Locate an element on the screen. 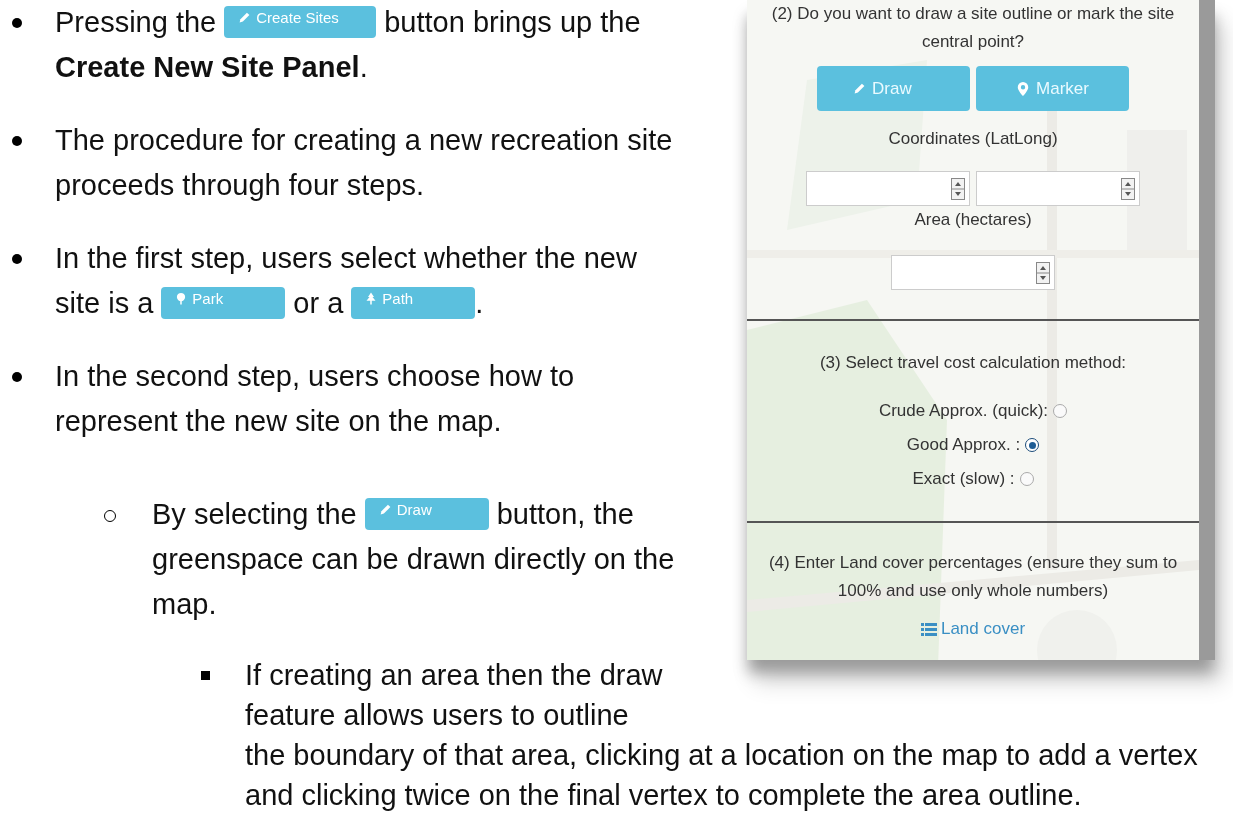 The image size is (1233, 827). paragraph-text: represent the new site on the map. is located at coordinates (278, 421).